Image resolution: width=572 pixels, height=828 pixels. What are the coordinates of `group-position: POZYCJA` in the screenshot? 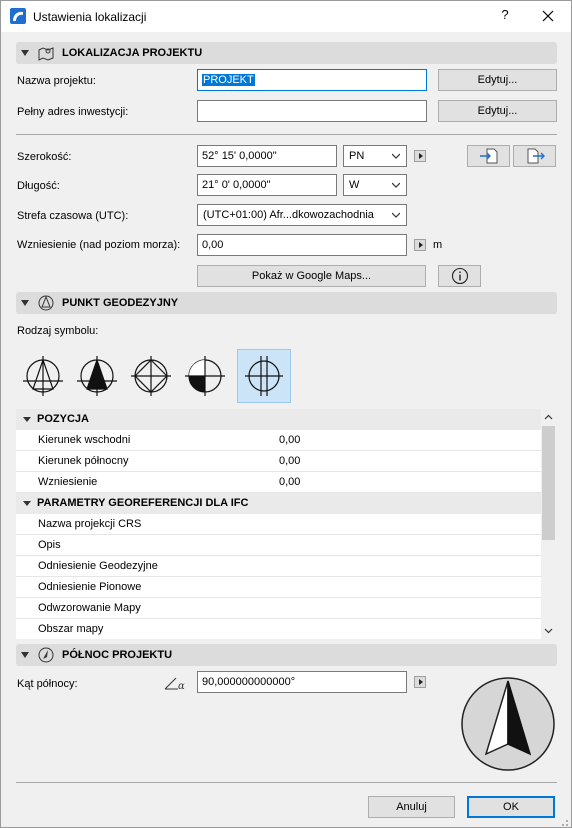 It's located at (278, 419).